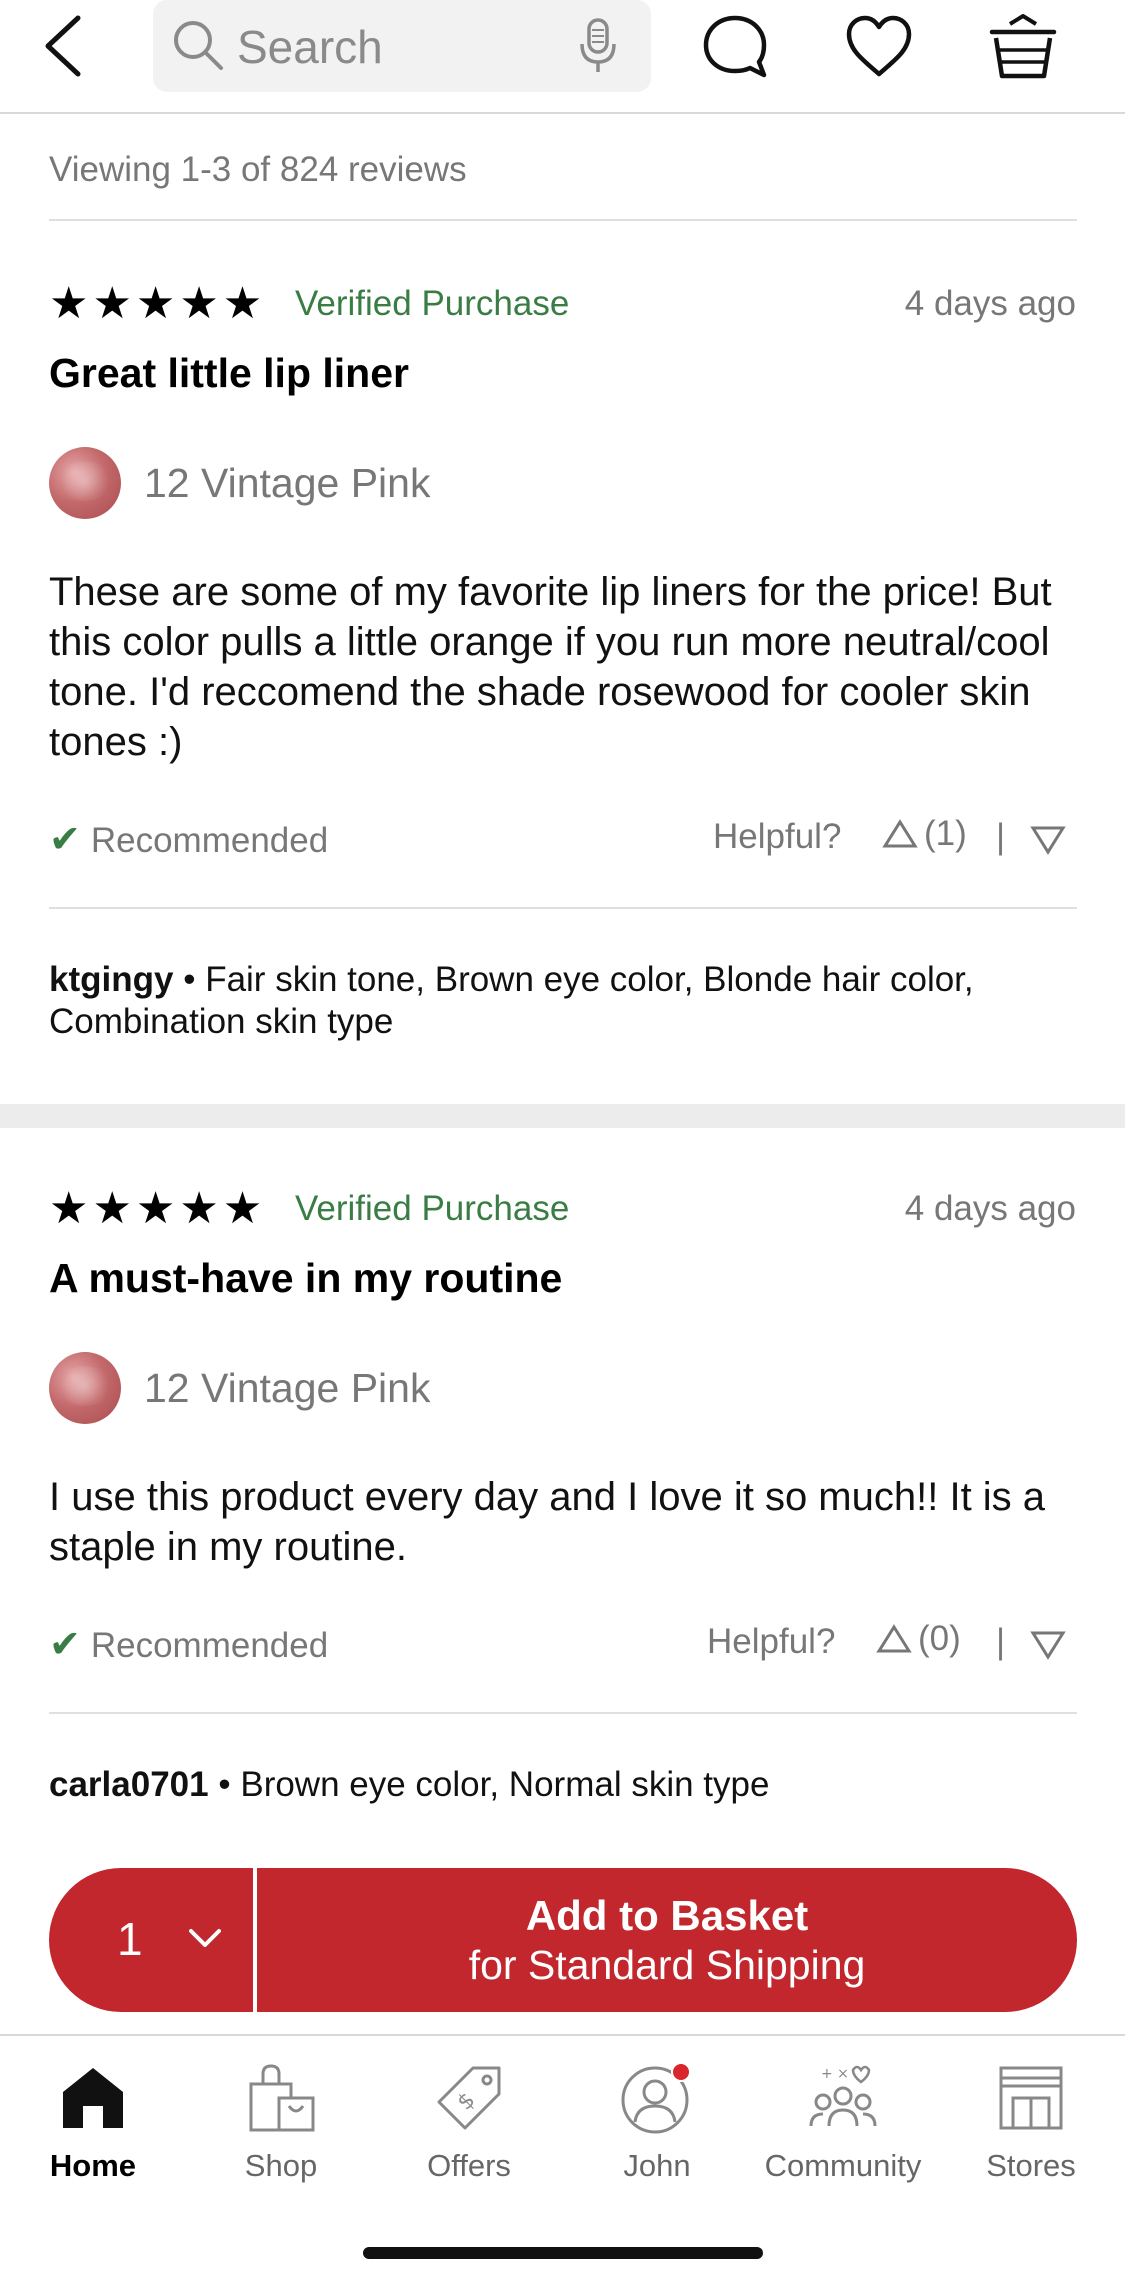 The height and width of the screenshot is (2286, 1125). Describe the element at coordinates (258, 169) in the screenshot. I see `reviews-count: Viewing 1-3 of 824 reviews` at that location.